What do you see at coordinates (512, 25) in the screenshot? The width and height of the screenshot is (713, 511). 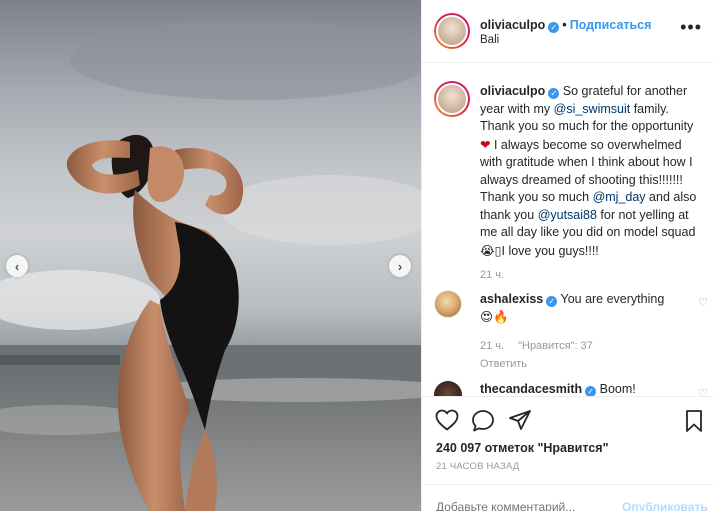 I see `author-username: oliviaculpo` at bounding box center [512, 25].